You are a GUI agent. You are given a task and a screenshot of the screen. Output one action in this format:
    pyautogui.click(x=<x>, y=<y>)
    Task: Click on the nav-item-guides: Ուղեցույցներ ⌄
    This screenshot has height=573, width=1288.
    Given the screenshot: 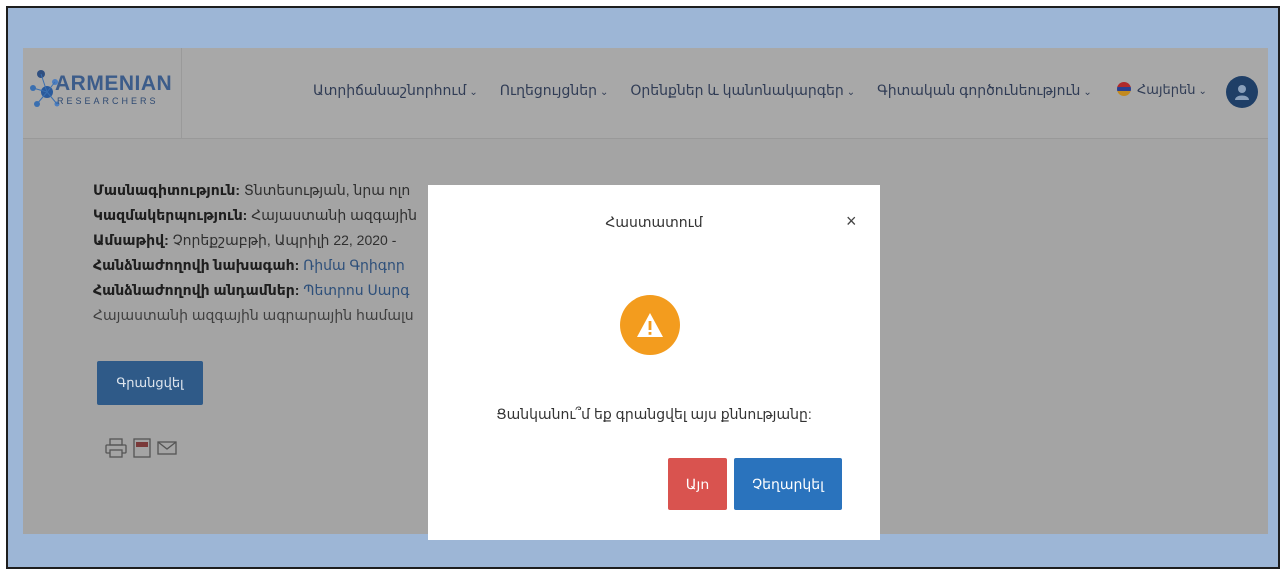 What is the action you would take?
    pyautogui.click(x=554, y=90)
    